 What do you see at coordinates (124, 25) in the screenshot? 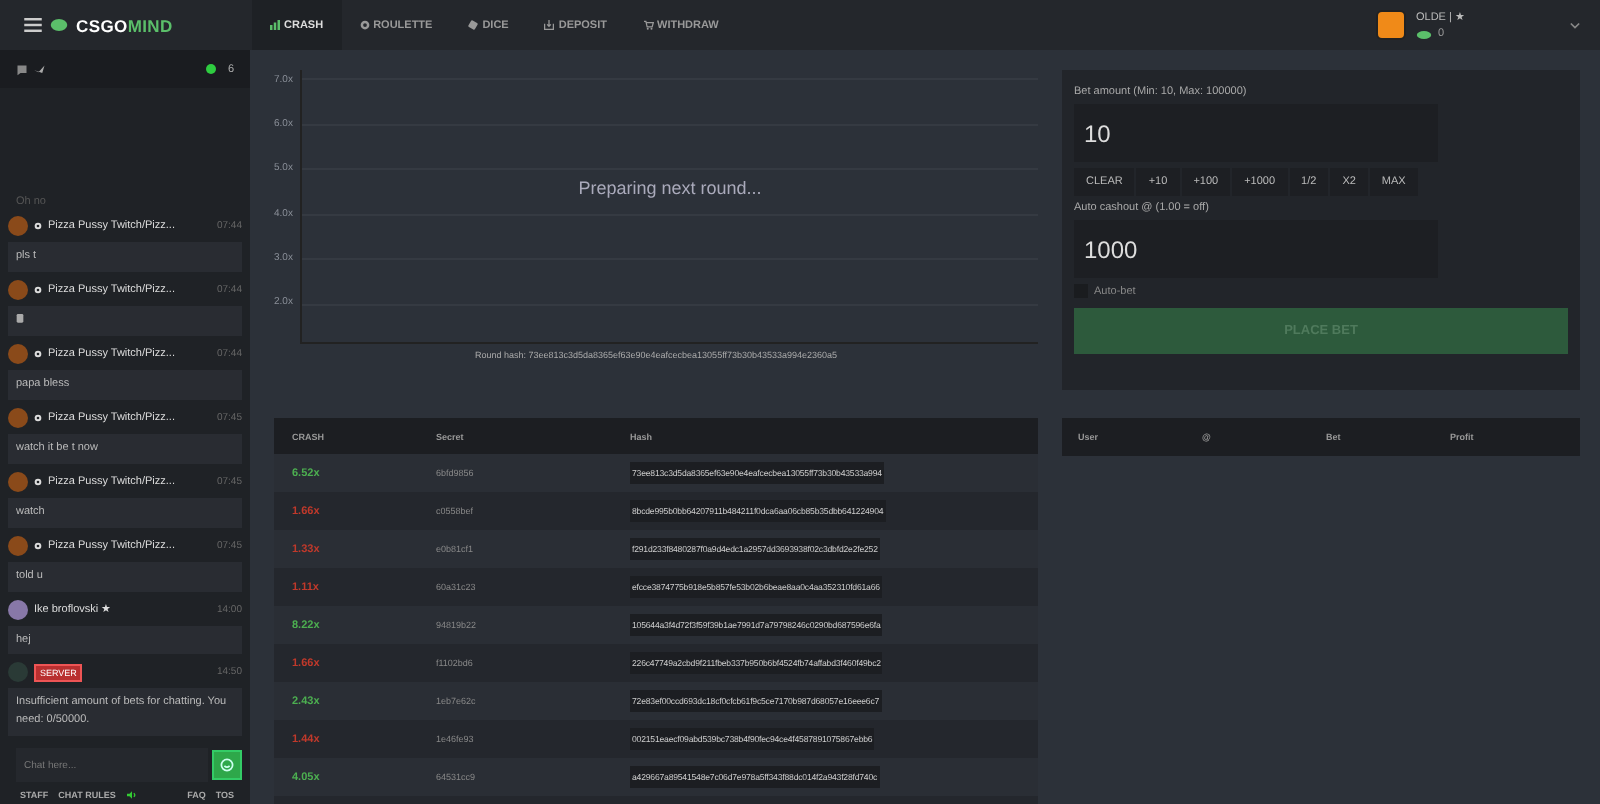
I see `logo: CSGOMIND` at bounding box center [124, 25].